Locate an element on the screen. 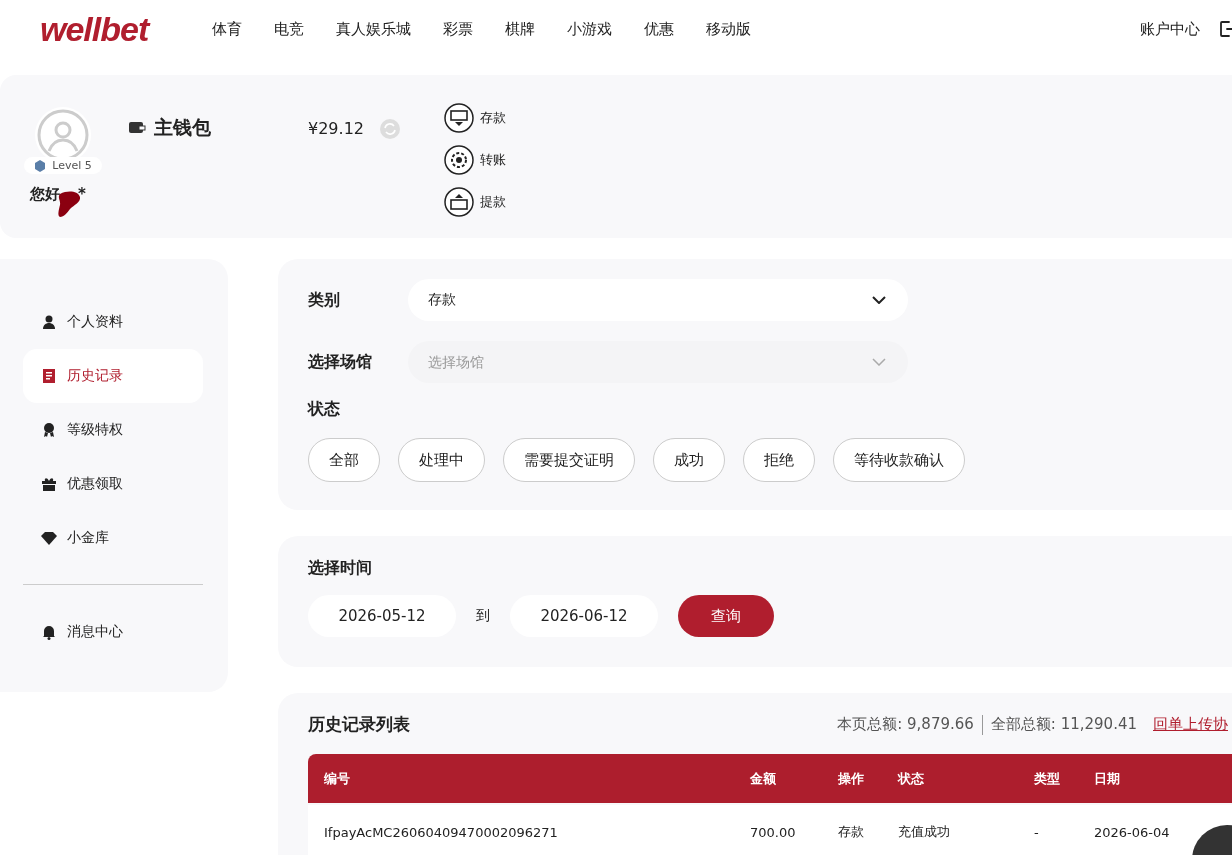 This screenshot has height=855, width=1232. wallet-title: 主钱包 is located at coordinates (182, 127).